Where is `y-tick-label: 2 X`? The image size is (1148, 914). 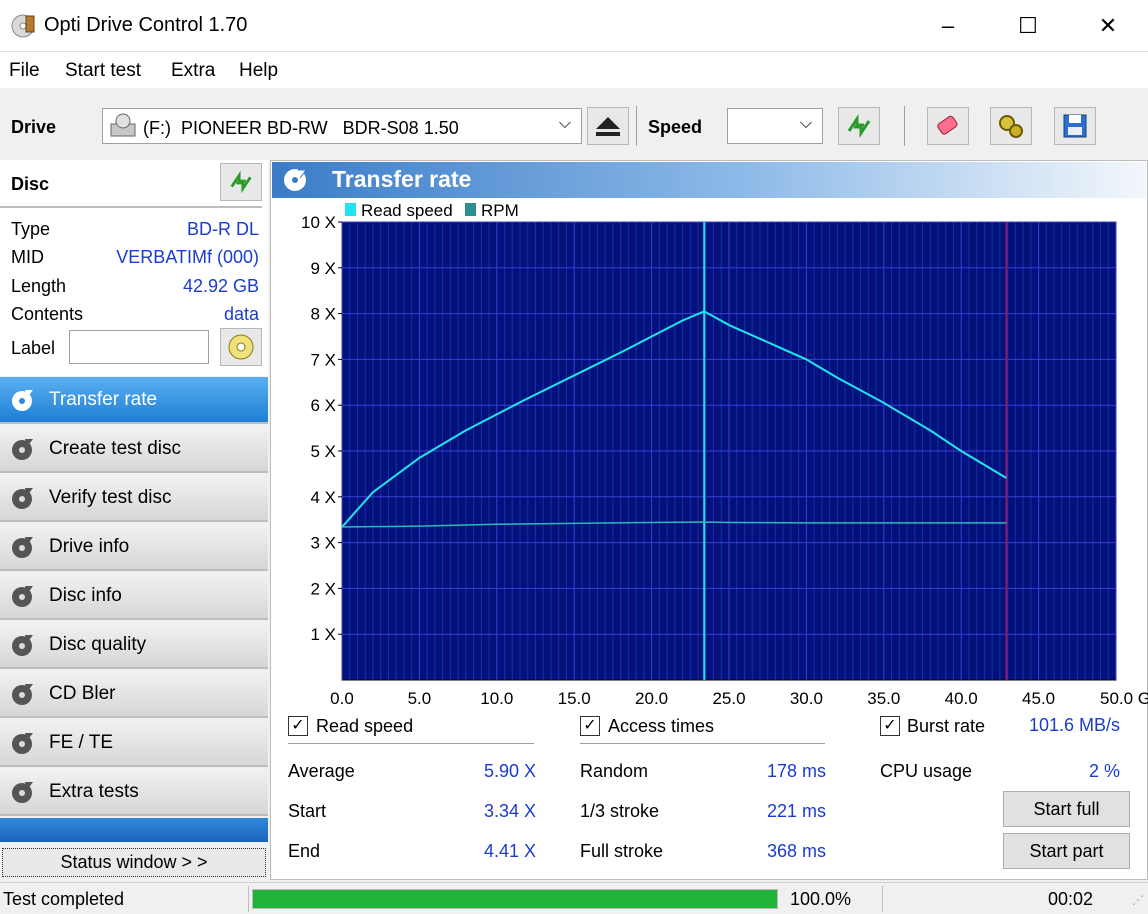 y-tick-label: 2 X is located at coordinates (323, 588).